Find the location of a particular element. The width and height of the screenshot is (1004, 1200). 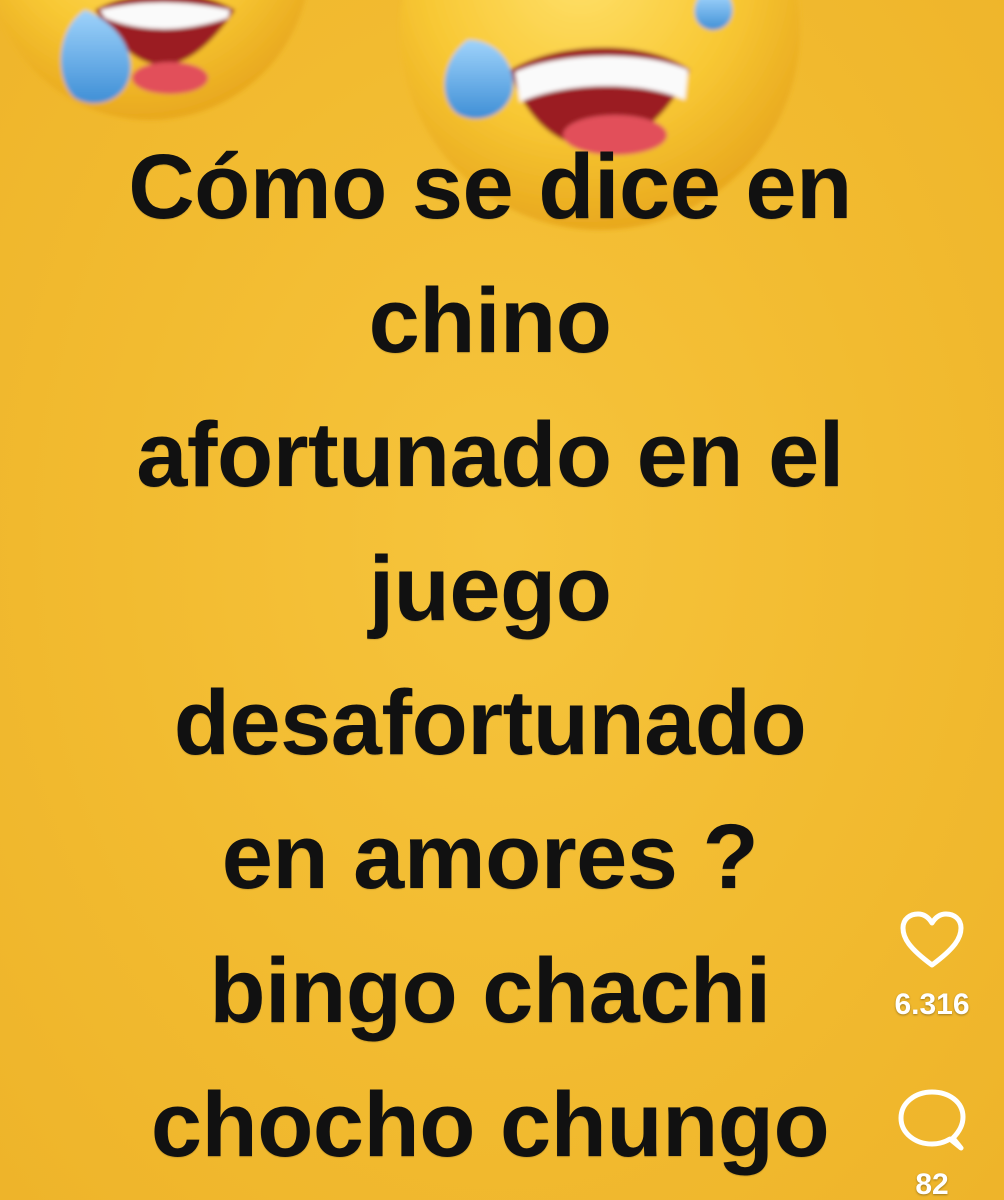

comment-count: 82 is located at coordinates (932, 1184).